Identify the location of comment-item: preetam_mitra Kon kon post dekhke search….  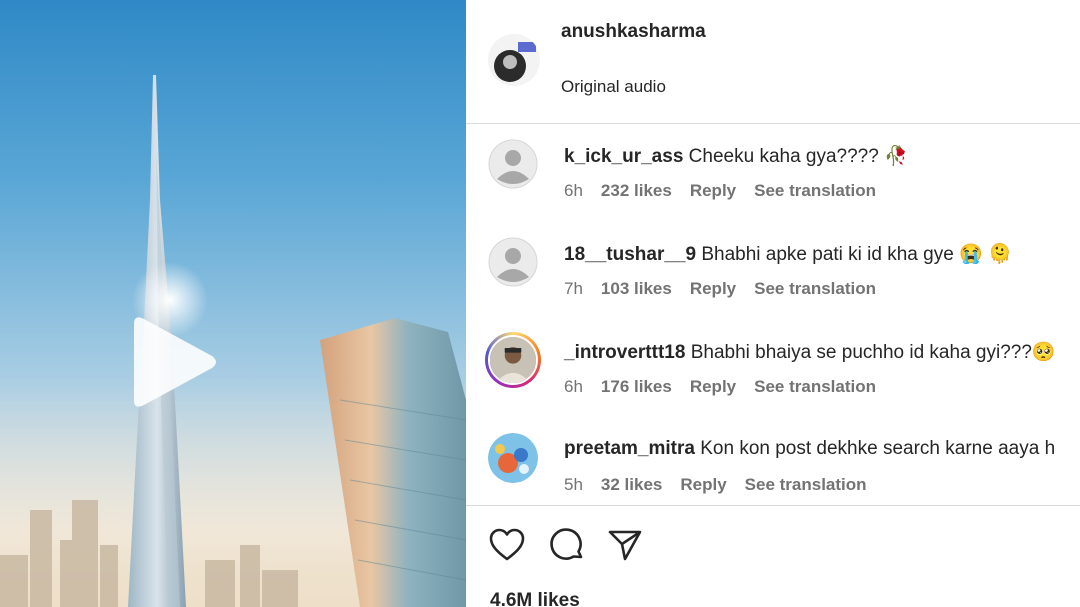
(773, 462).